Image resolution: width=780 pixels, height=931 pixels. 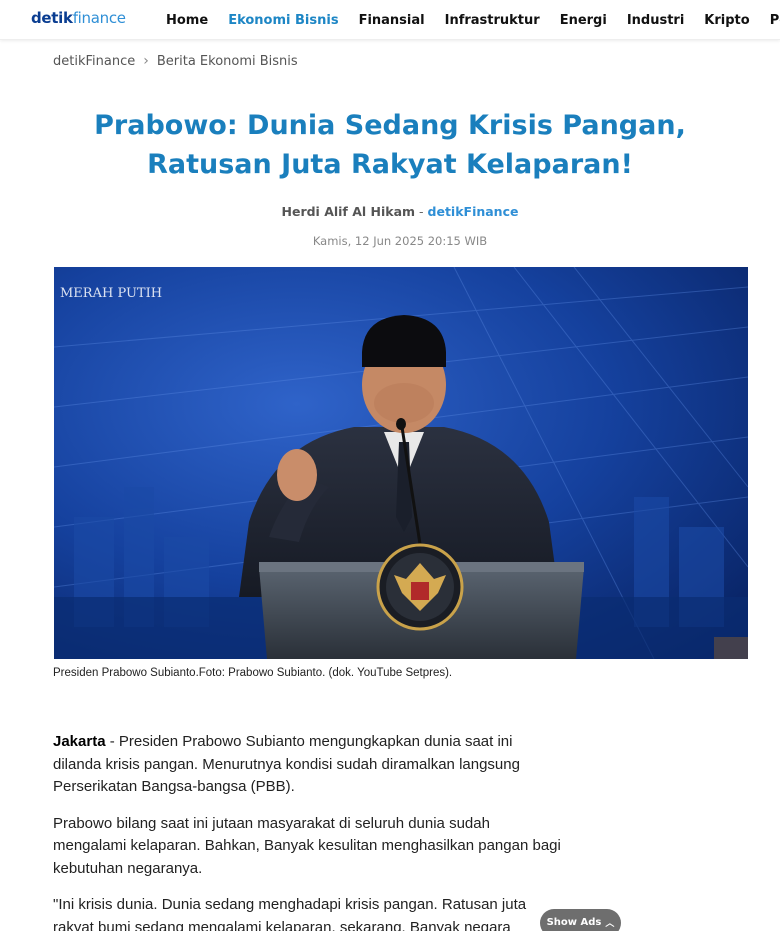 I want to click on breadcrumb: detikFinance › Berita Ekonomi Bisnis, so click(x=175, y=61).